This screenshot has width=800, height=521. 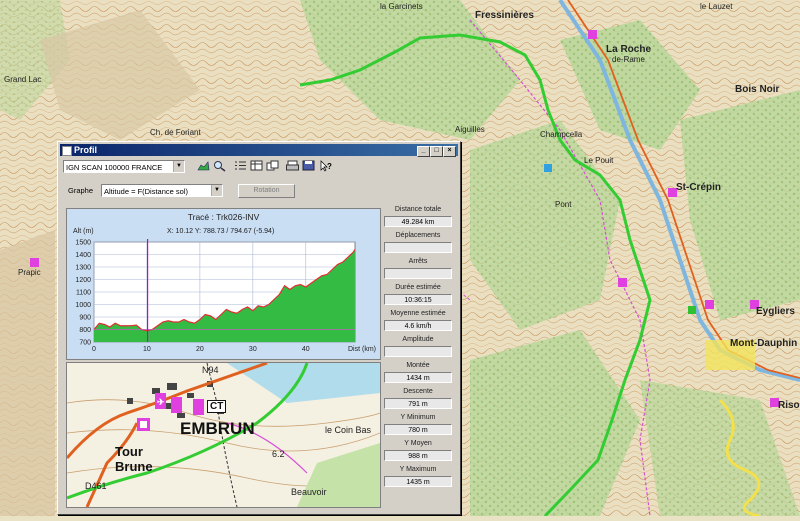 What do you see at coordinates (423, 151) in the screenshot?
I see `minimize-button: _` at bounding box center [423, 151].